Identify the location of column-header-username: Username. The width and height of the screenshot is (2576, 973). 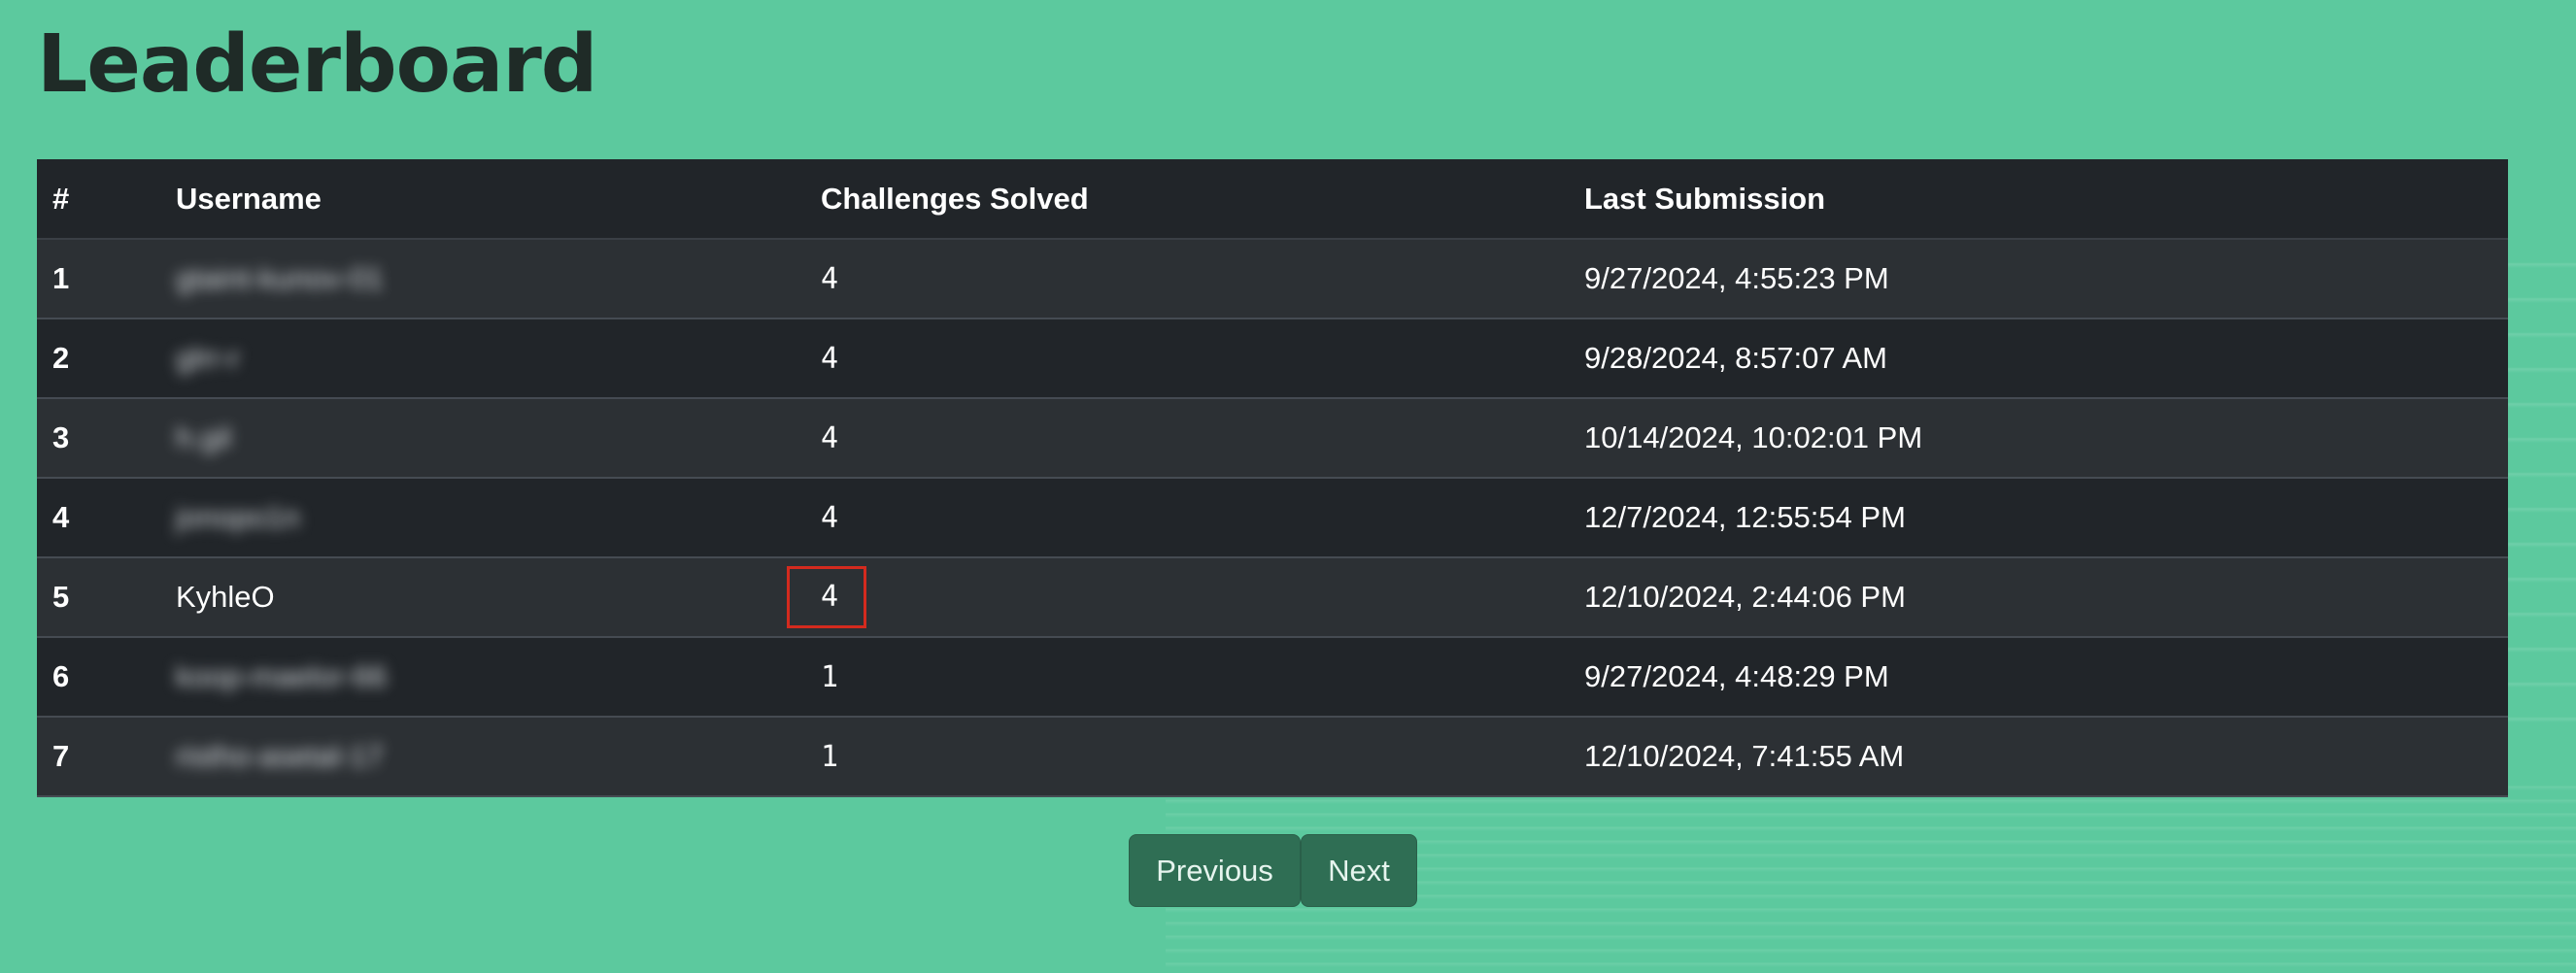
(482, 200).